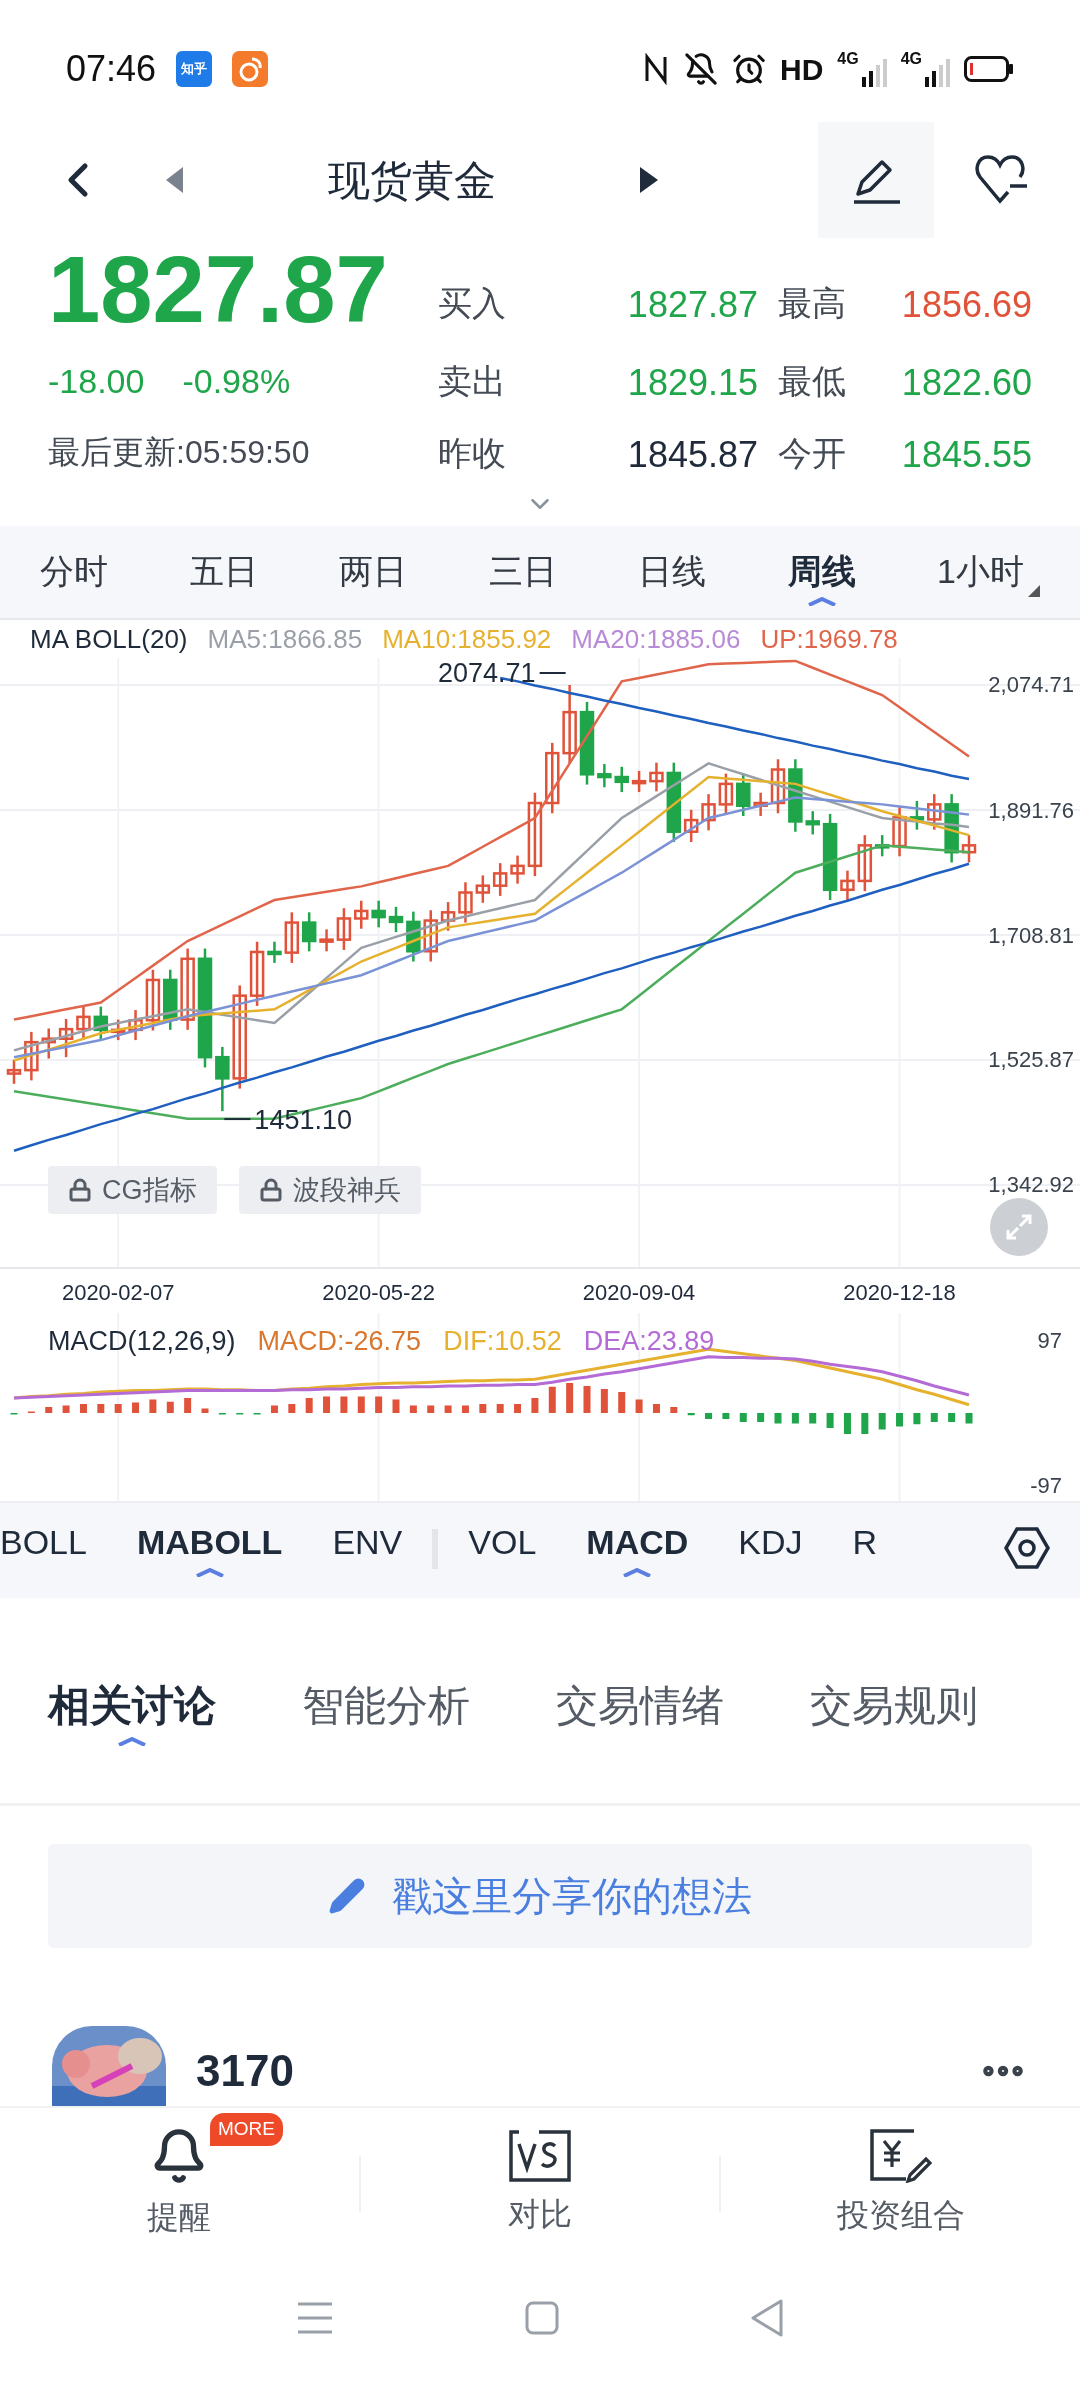 The width and height of the screenshot is (1080, 2400). I want to click on y-axis-label: 1,525.87, so click(1031, 1060).